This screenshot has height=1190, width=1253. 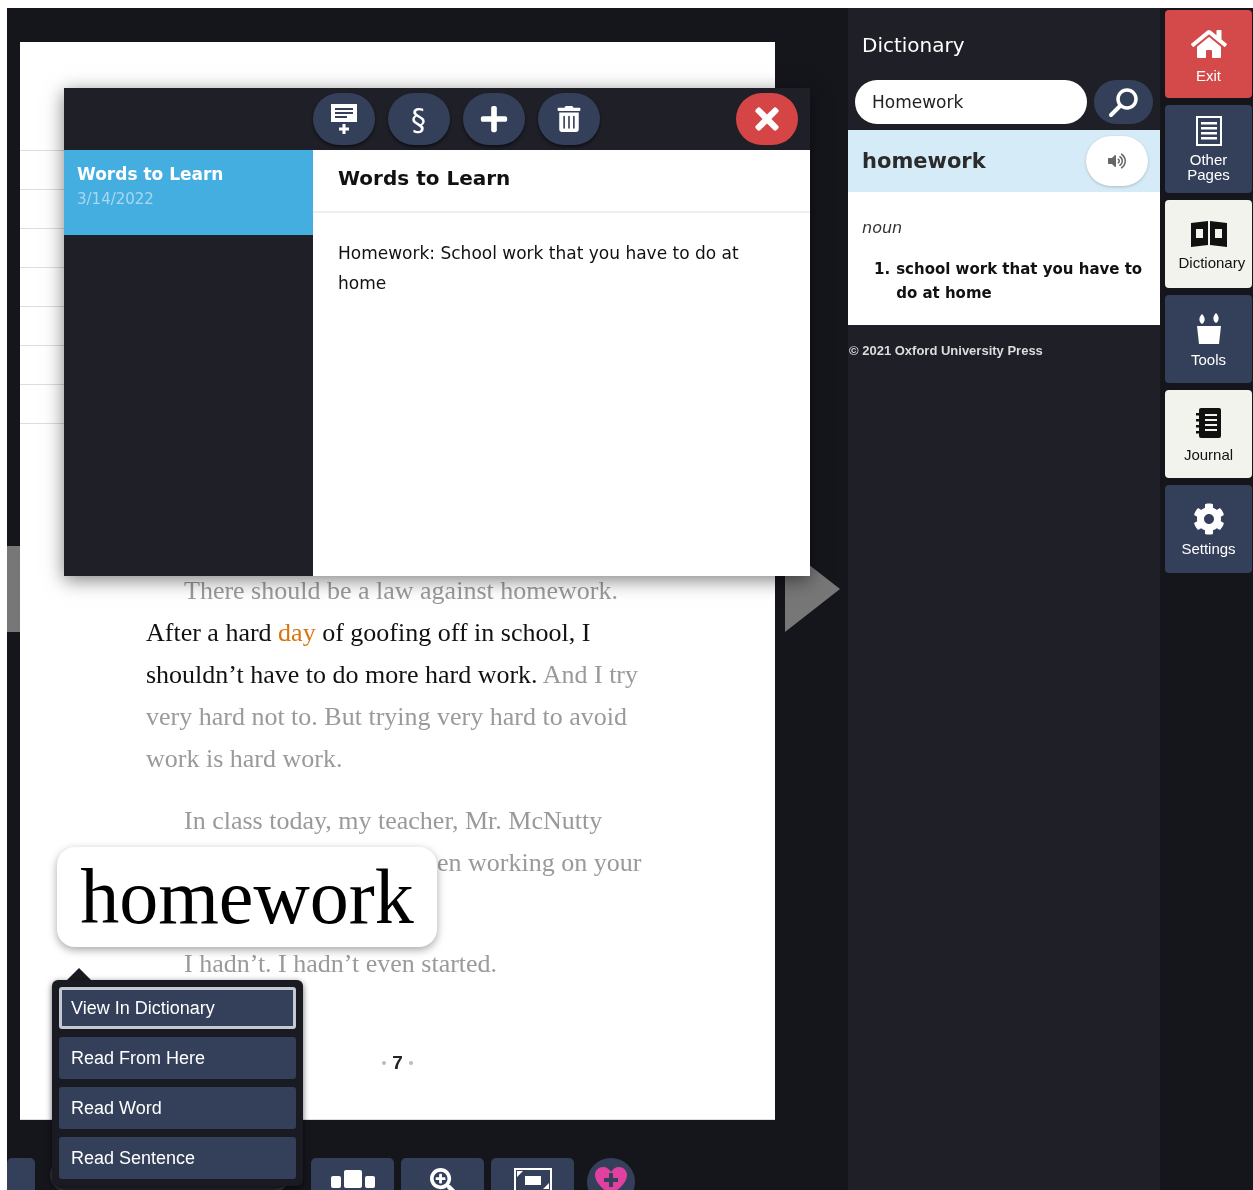 I want to click on nav-button: Settings, so click(x=1208, y=529).